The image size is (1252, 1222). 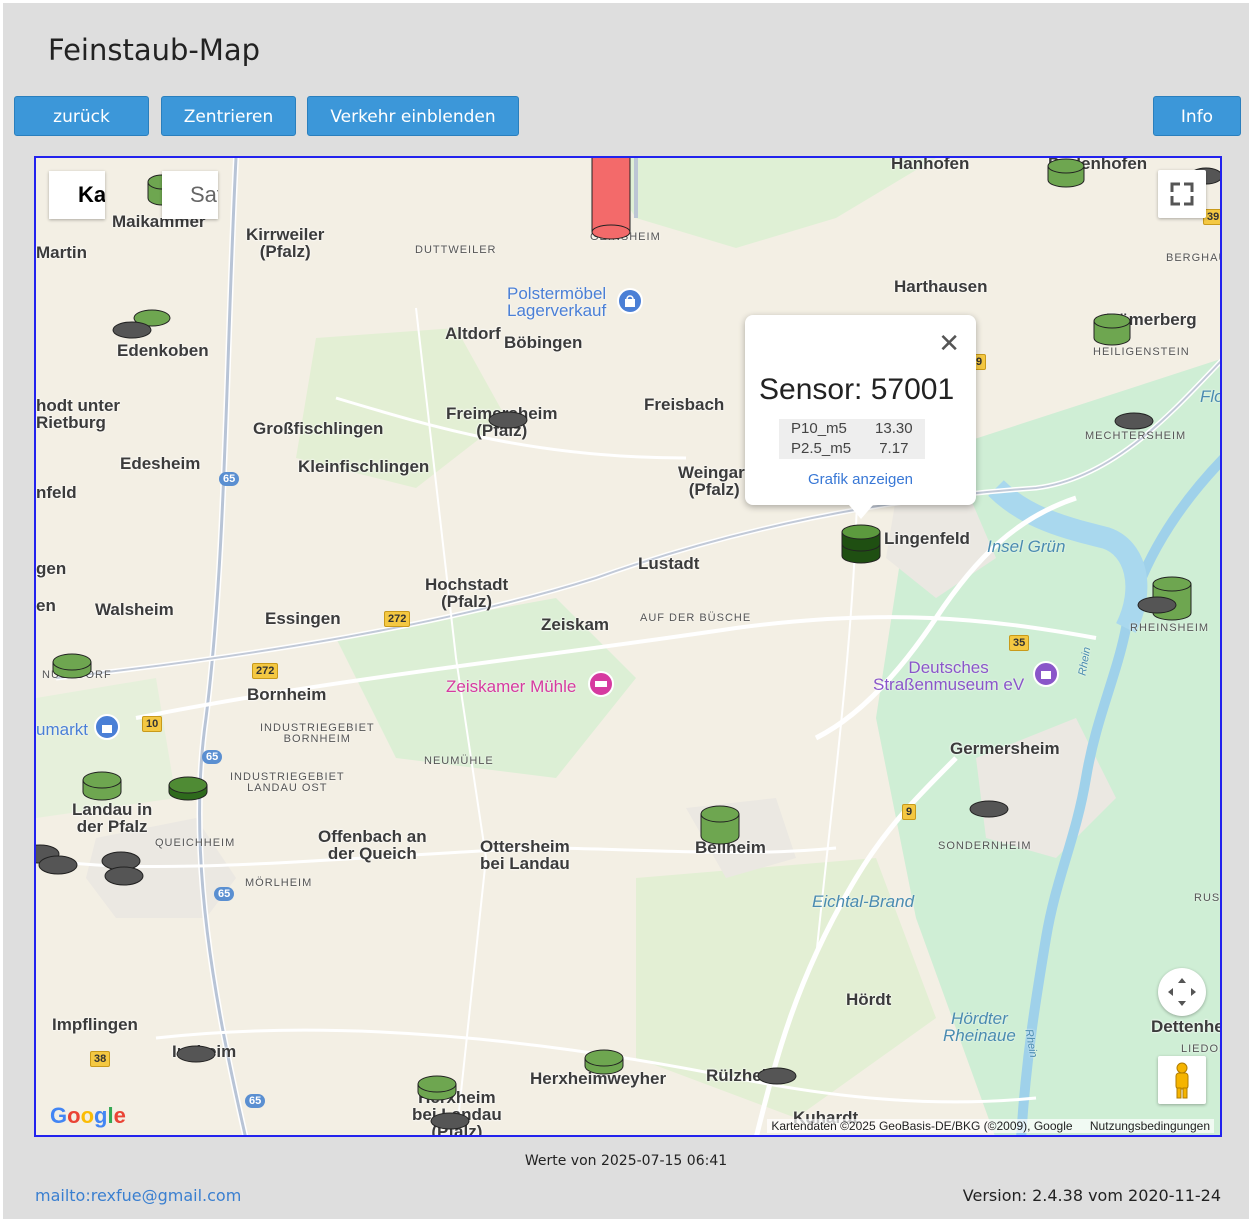 I want to click on camera-control-button, so click(x=1182, y=992).